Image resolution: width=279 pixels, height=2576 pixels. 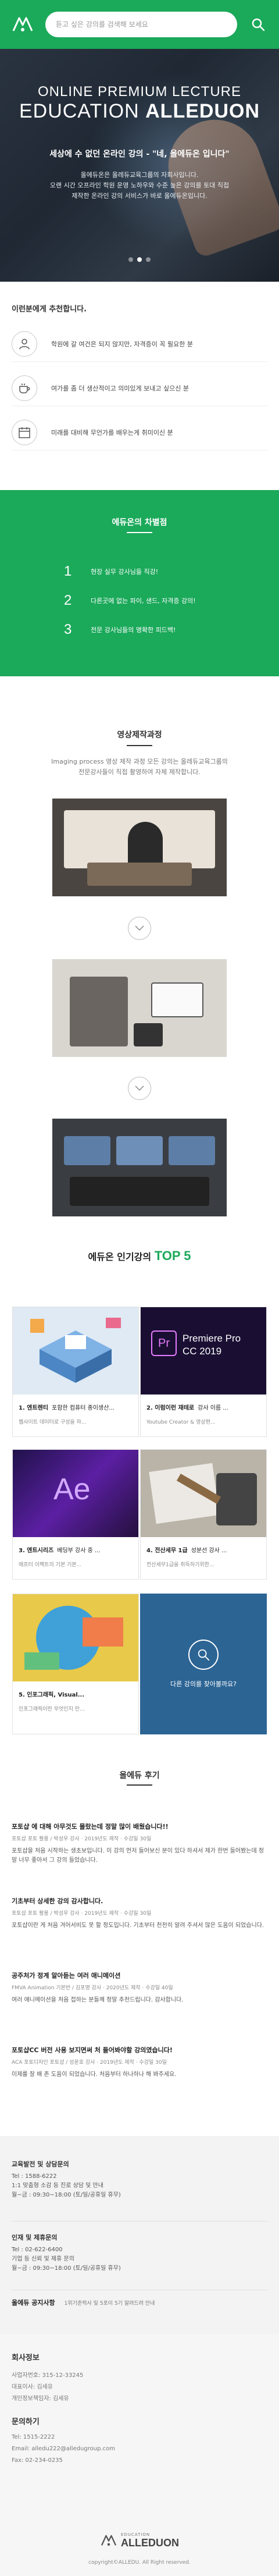 What do you see at coordinates (98, 2000) in the screenshot?
I see `review-body: 여러 애니메이션을 처음 접하는 분들께 정말 추천드립니다. 감사합니다.` at bounding box center [98, 2000].